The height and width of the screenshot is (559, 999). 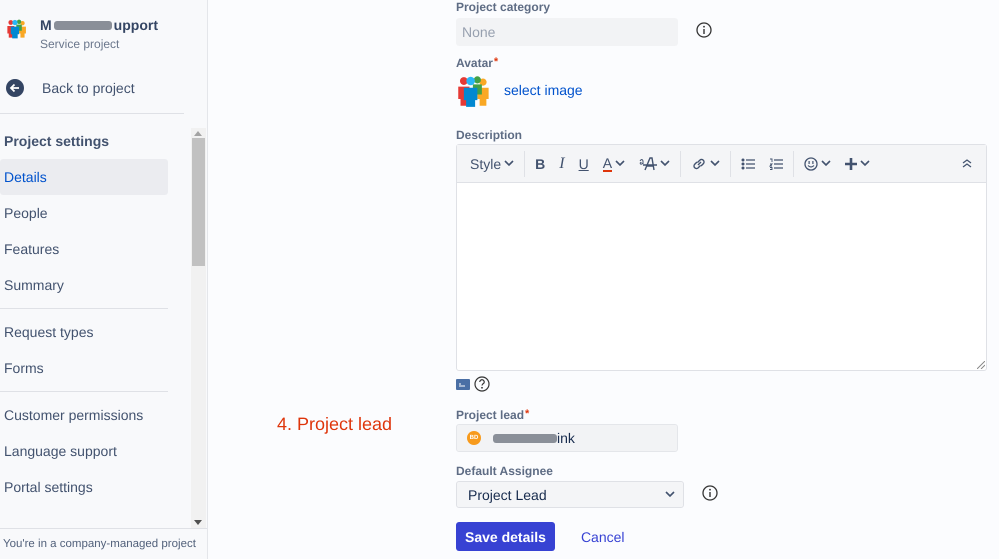 What do you see at coordinates (602, 537) in the screenshot?
I see `cancel-button: Cancel` at bounding box center [602, 537].